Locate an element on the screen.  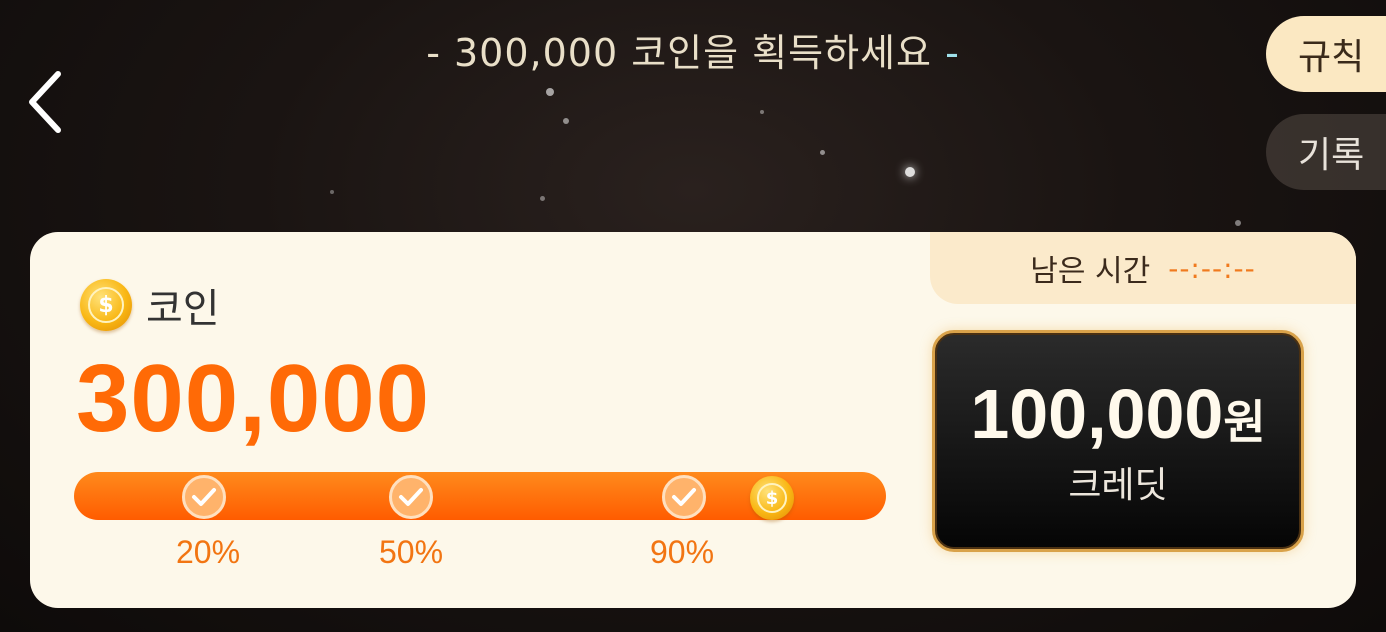
remaining-time-value: --:--:-- is located at coordinates (1212, 268).